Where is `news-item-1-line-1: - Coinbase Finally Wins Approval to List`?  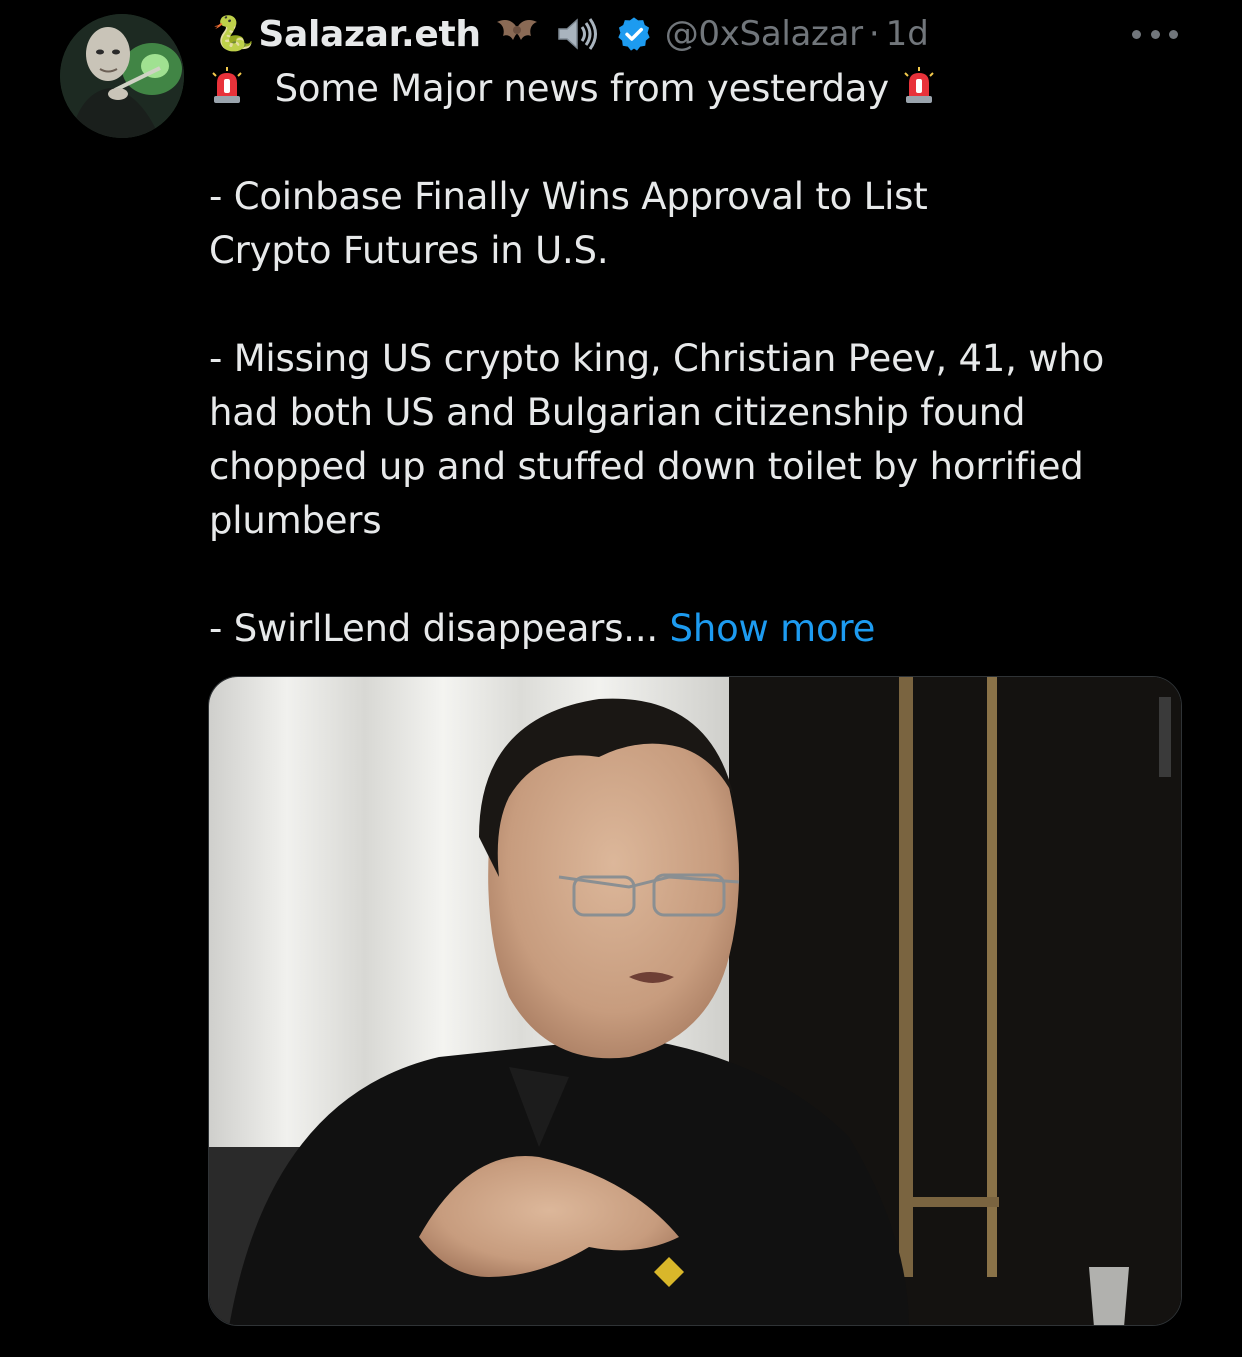
news-item-1-line-1: - Coinbase Finally Wins Approval to List is located at coordinates (568, 196).